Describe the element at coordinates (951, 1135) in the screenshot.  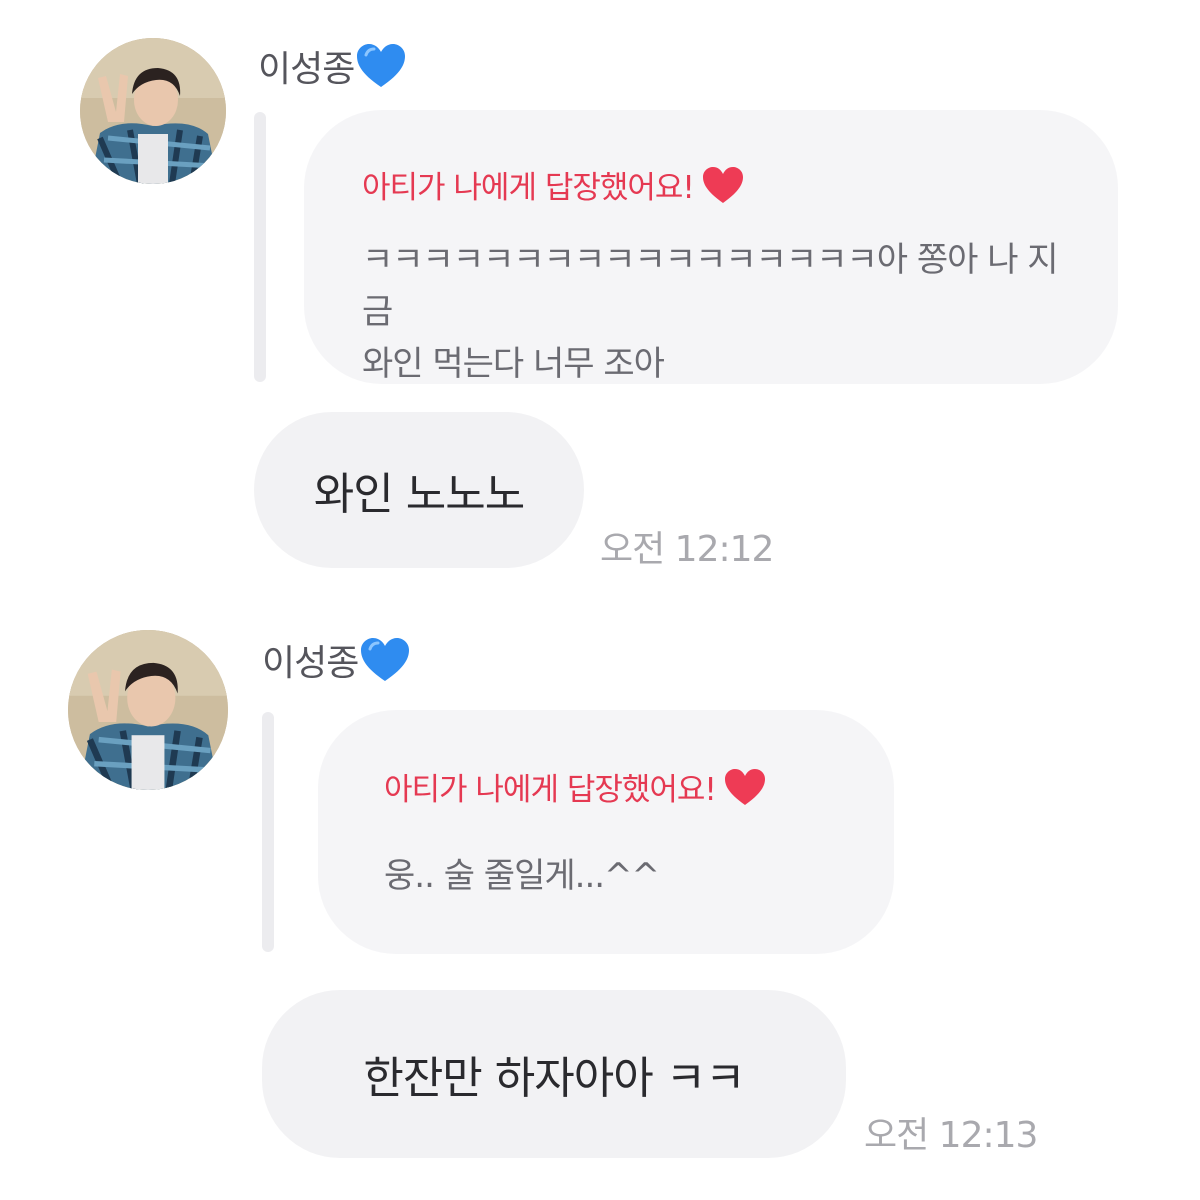
I see `message-time: 오전 12:13` at that location.